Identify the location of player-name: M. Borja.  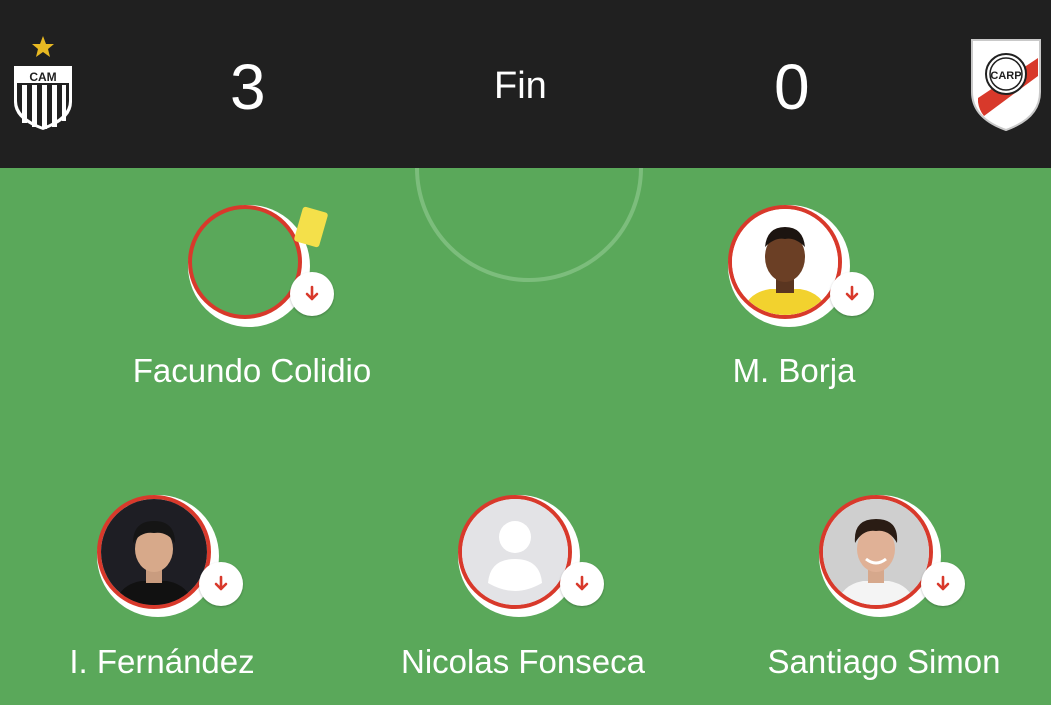
(794, 371).